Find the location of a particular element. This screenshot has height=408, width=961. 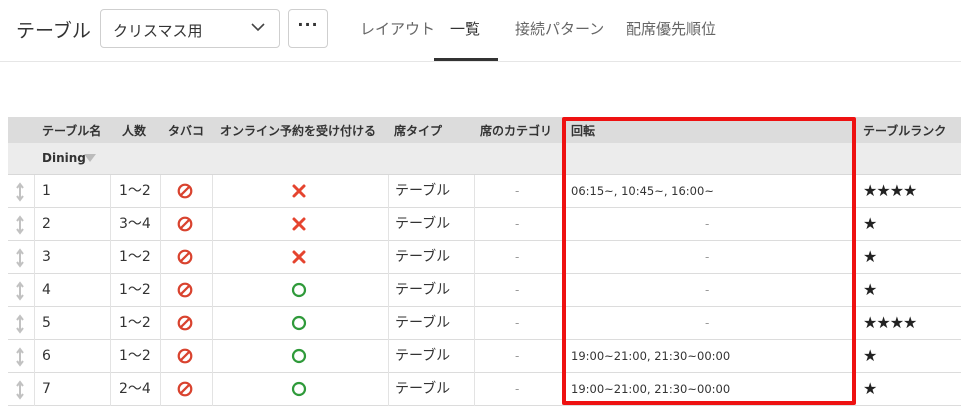

layout-select: クリスマス用 is located at coordinates (190, 28).